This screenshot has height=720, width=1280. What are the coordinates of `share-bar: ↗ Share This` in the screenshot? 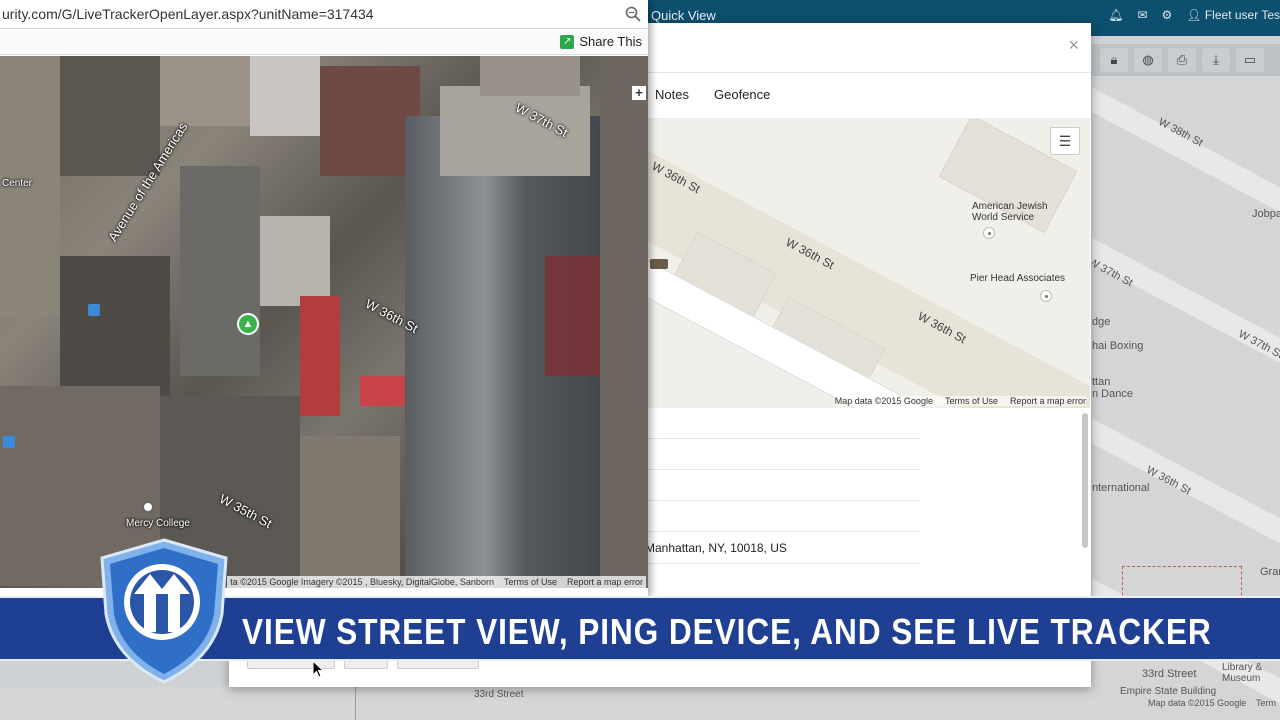 It's located at (324, 42).